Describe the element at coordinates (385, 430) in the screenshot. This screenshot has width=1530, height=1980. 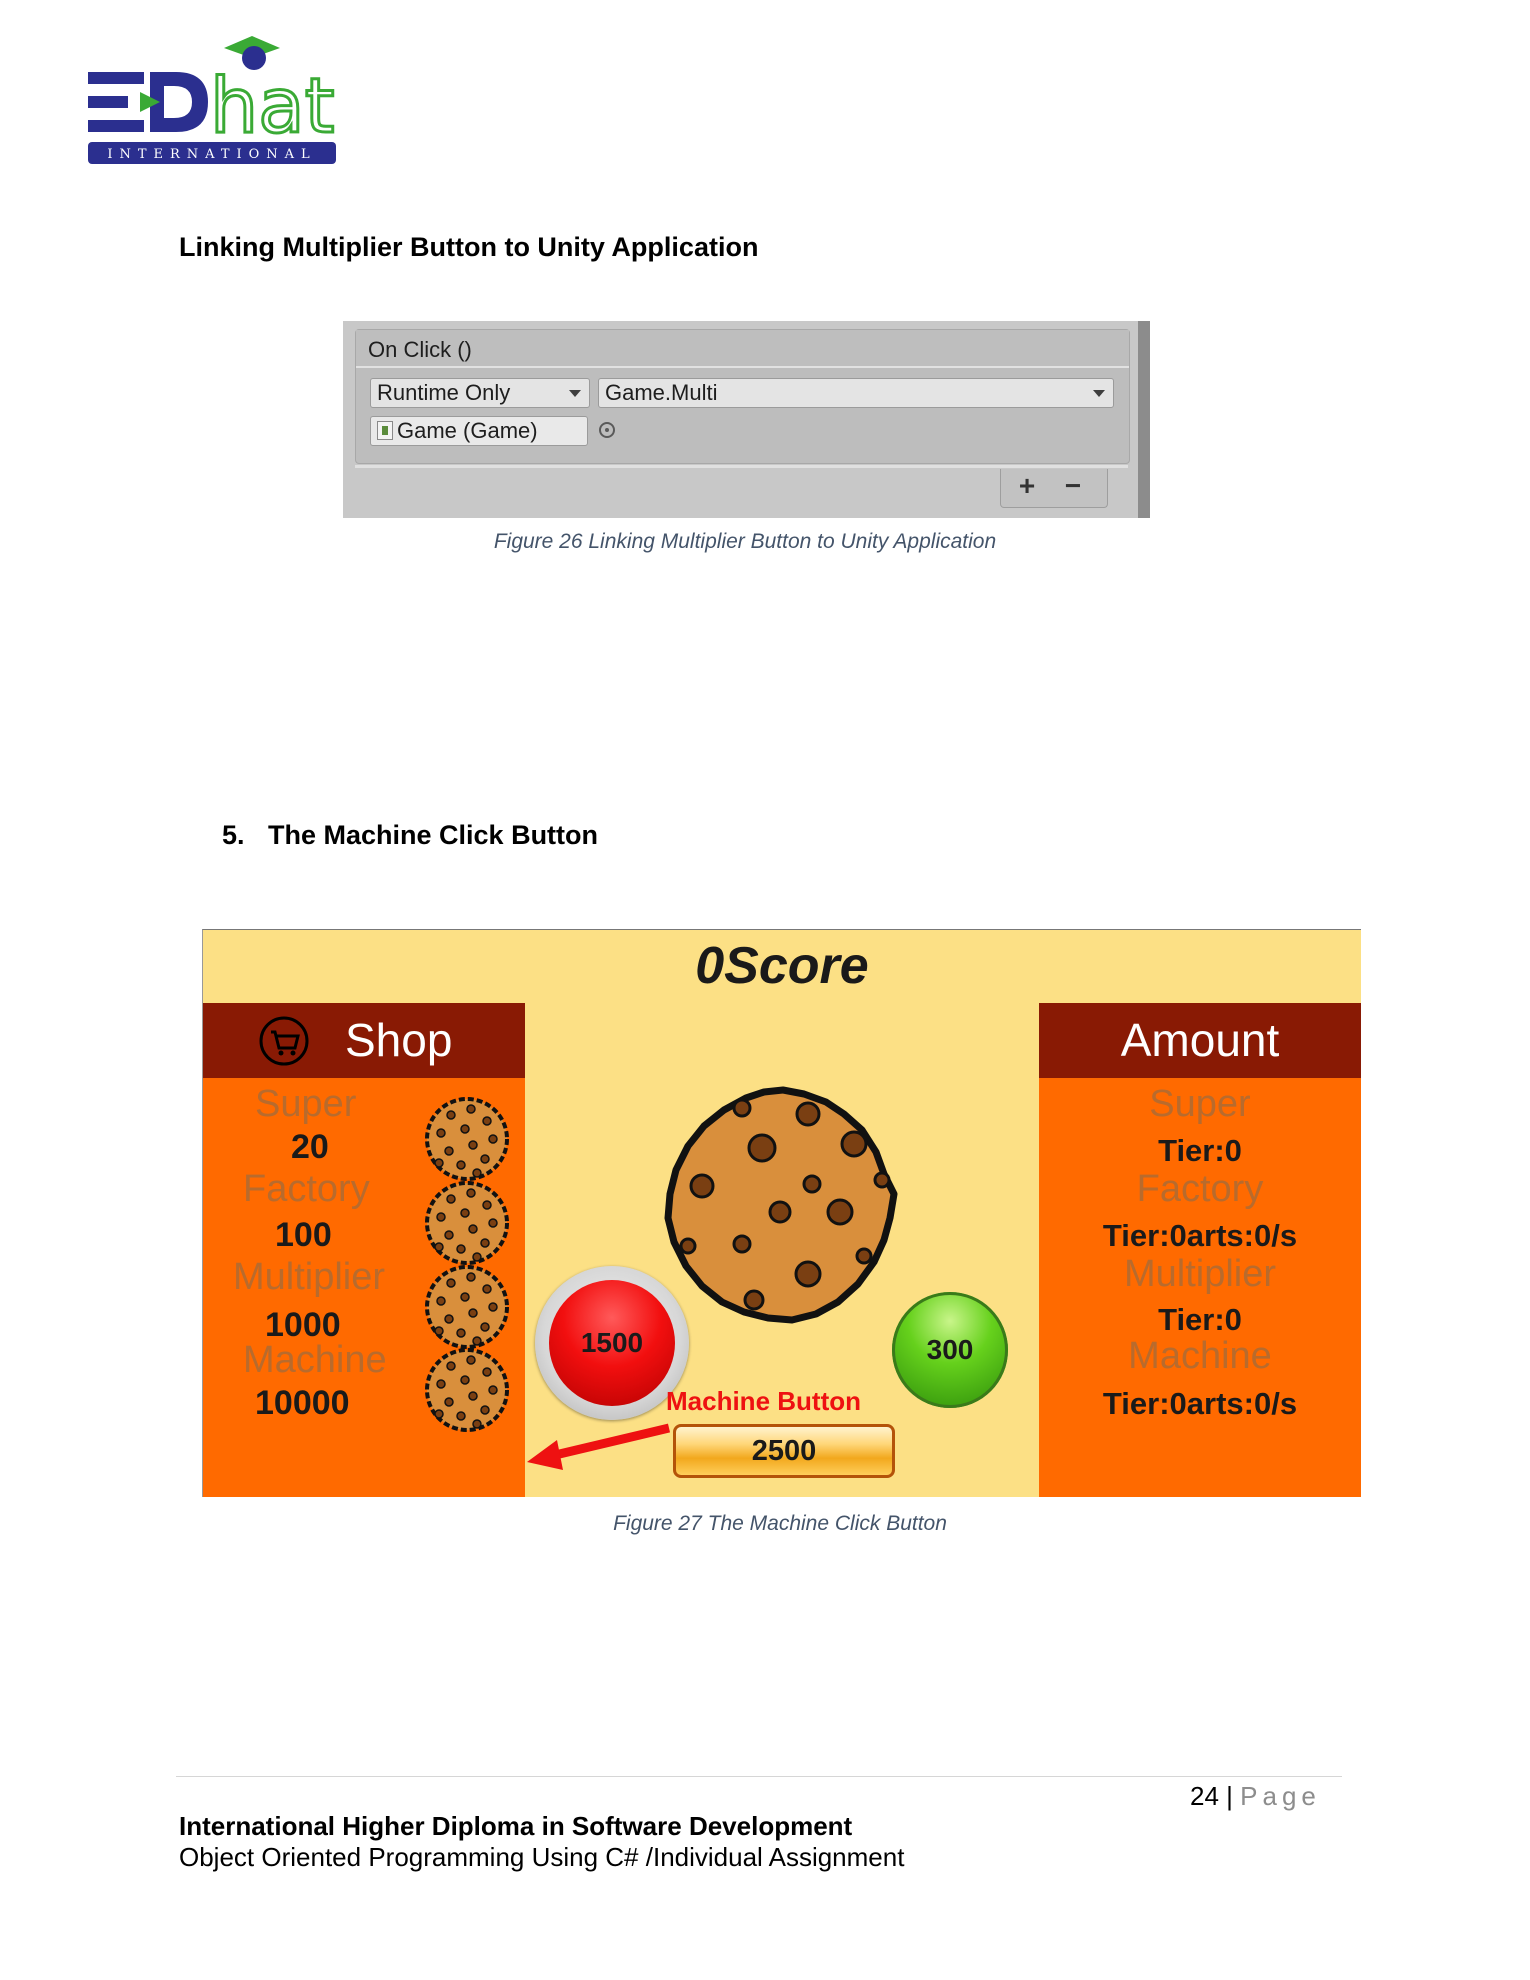
I see `gameobject-icon` at that location.